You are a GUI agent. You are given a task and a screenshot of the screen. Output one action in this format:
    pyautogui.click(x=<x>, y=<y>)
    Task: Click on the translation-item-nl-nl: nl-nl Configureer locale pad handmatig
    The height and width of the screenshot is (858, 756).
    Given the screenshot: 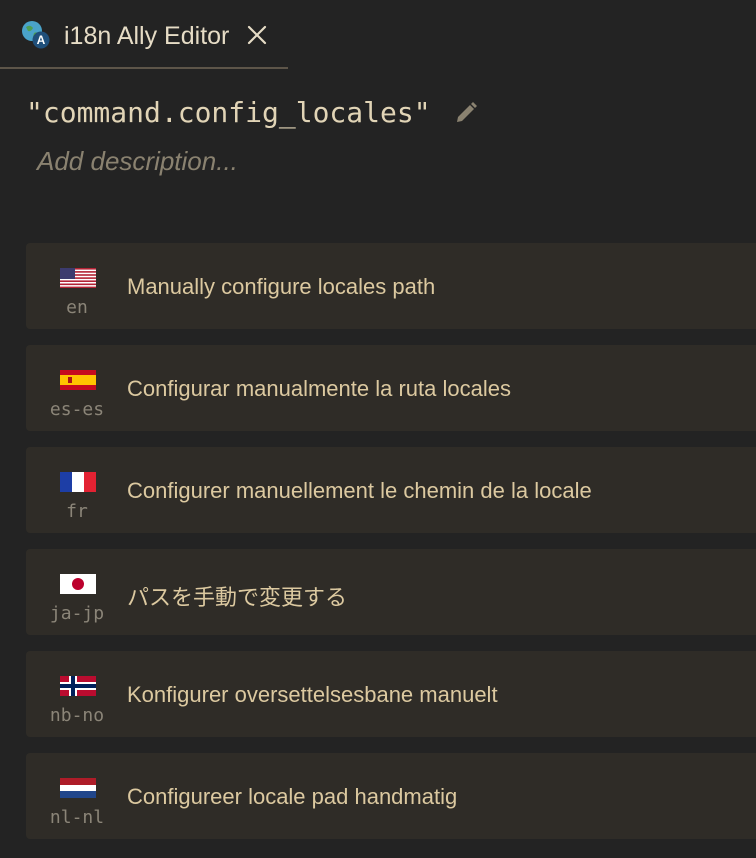 What is the action you would take?
    pyautogui.click(x=391, y=796)
    